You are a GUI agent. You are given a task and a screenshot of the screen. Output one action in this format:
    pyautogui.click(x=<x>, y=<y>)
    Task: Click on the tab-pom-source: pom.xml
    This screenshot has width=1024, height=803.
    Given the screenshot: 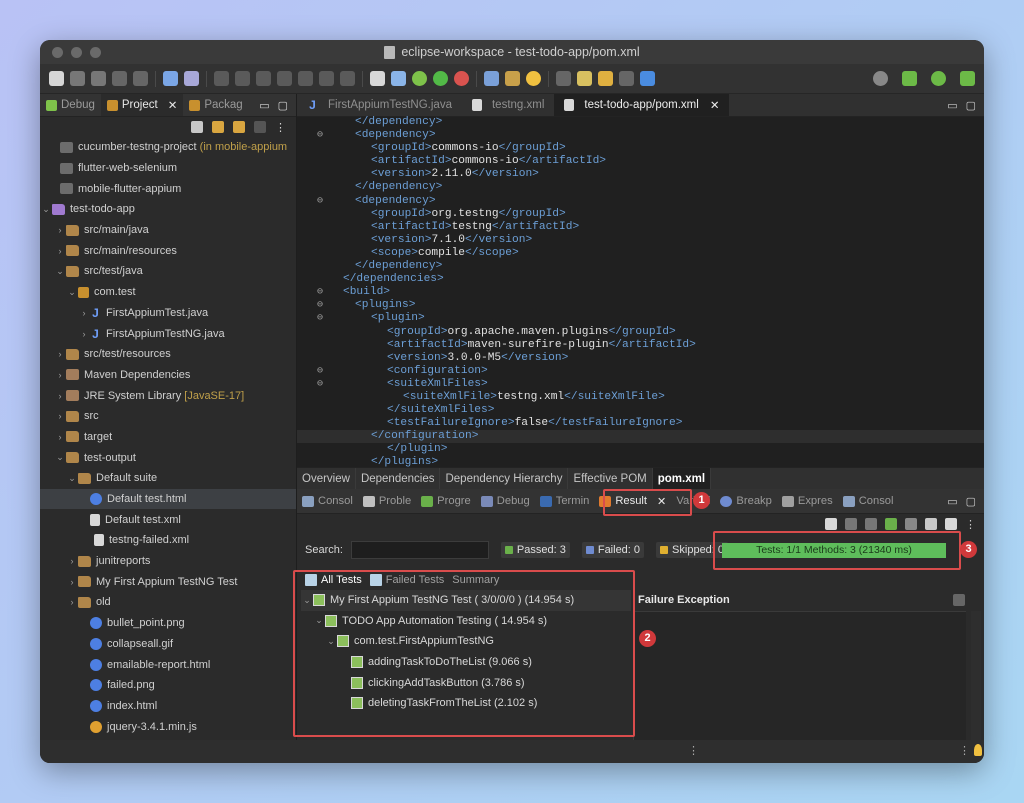 What is the action you would take?
    pyautogui.click(x=682, y=479)
    